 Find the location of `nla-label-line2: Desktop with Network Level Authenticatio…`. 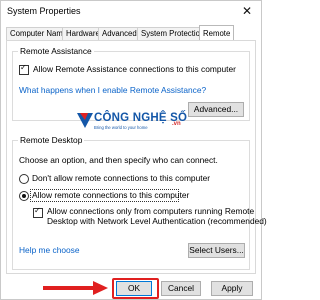

nla-label-line2: Desktop with Network Level Authenticatio… is located at coordinates (157, 221).